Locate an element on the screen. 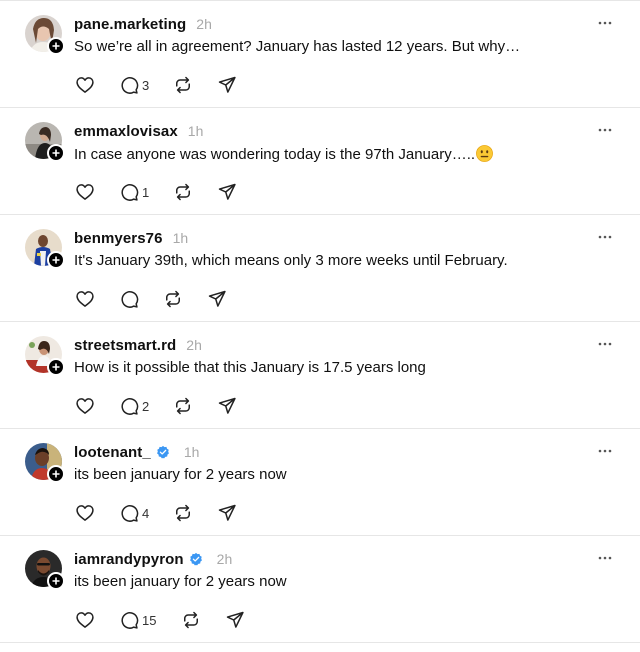 The image size is (640, 652). post-header: streetsmart.rd 2h is located at coordinates (138, 345).